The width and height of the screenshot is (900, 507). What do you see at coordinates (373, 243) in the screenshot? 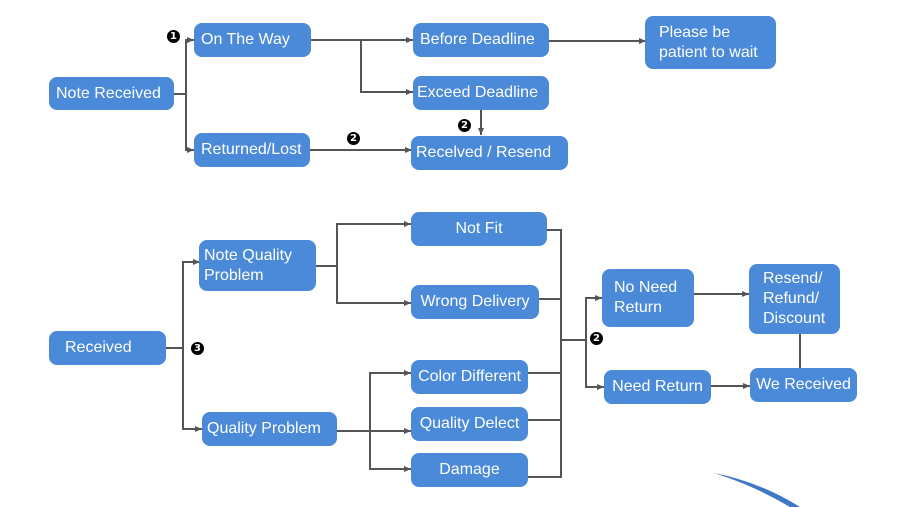
I see `edge-to-not-fit` at bounding box center [373, 243].